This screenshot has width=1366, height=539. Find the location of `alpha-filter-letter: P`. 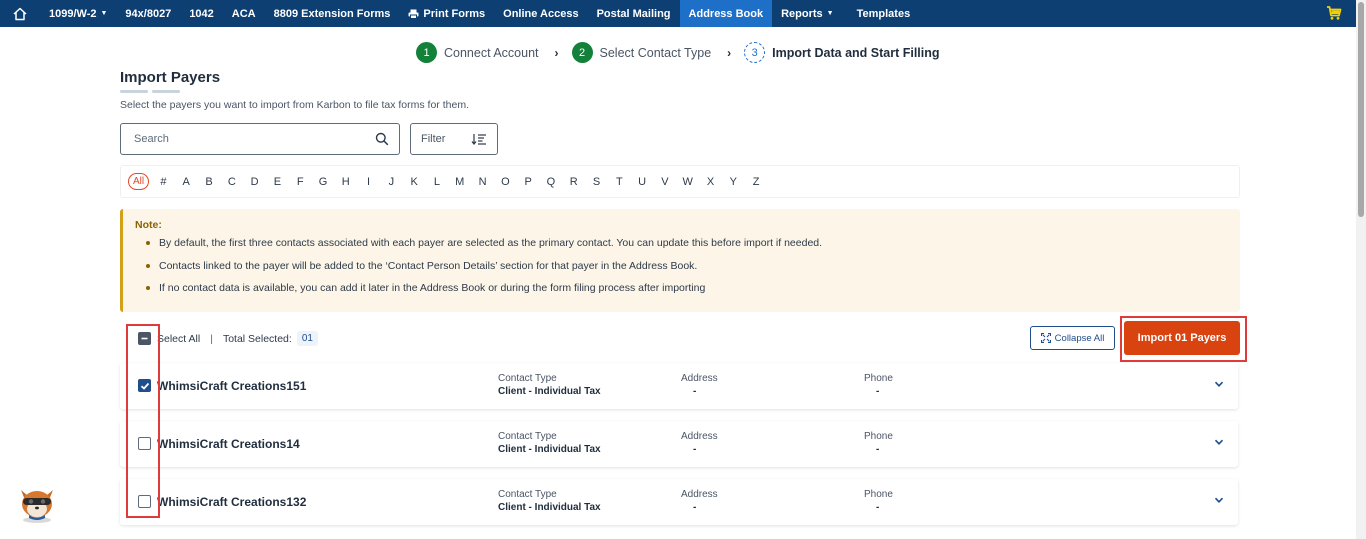

alpha-filter-letter: P is located at coordinates (528, 182).